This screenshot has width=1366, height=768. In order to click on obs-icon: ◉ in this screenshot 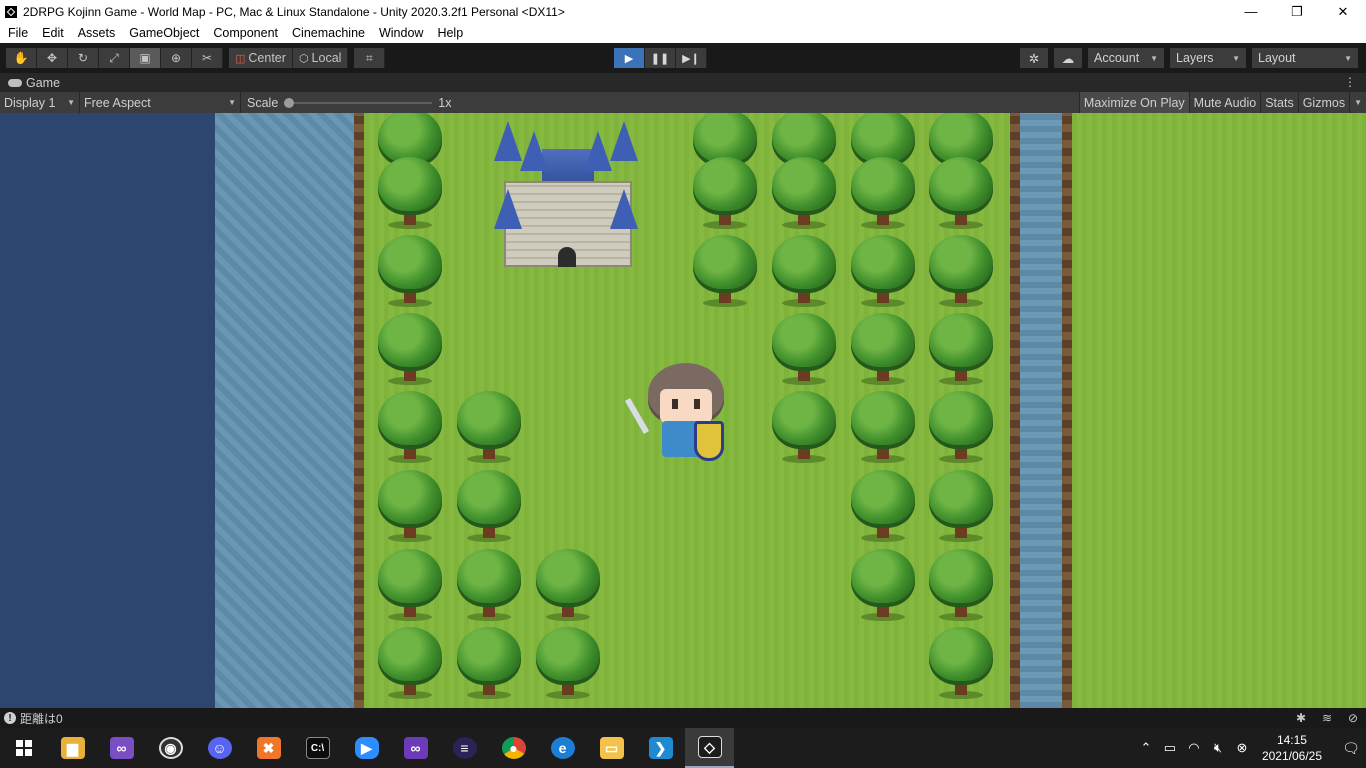, I will do `click(170, 748)`.